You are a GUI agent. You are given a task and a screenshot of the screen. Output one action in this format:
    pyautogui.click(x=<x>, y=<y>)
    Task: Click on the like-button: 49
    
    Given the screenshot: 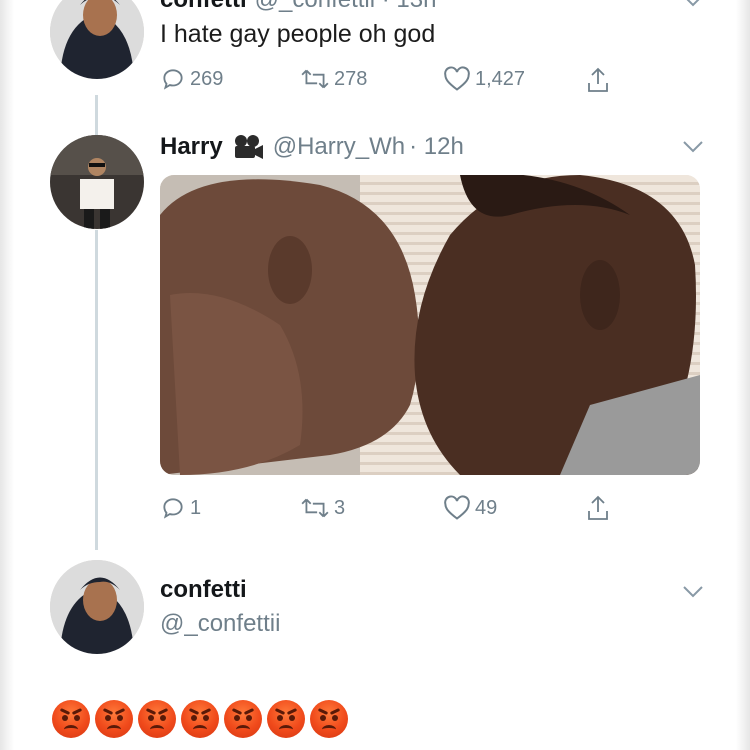 What is the action you would take?
    pyautogui.click(x=470, y=508)
    